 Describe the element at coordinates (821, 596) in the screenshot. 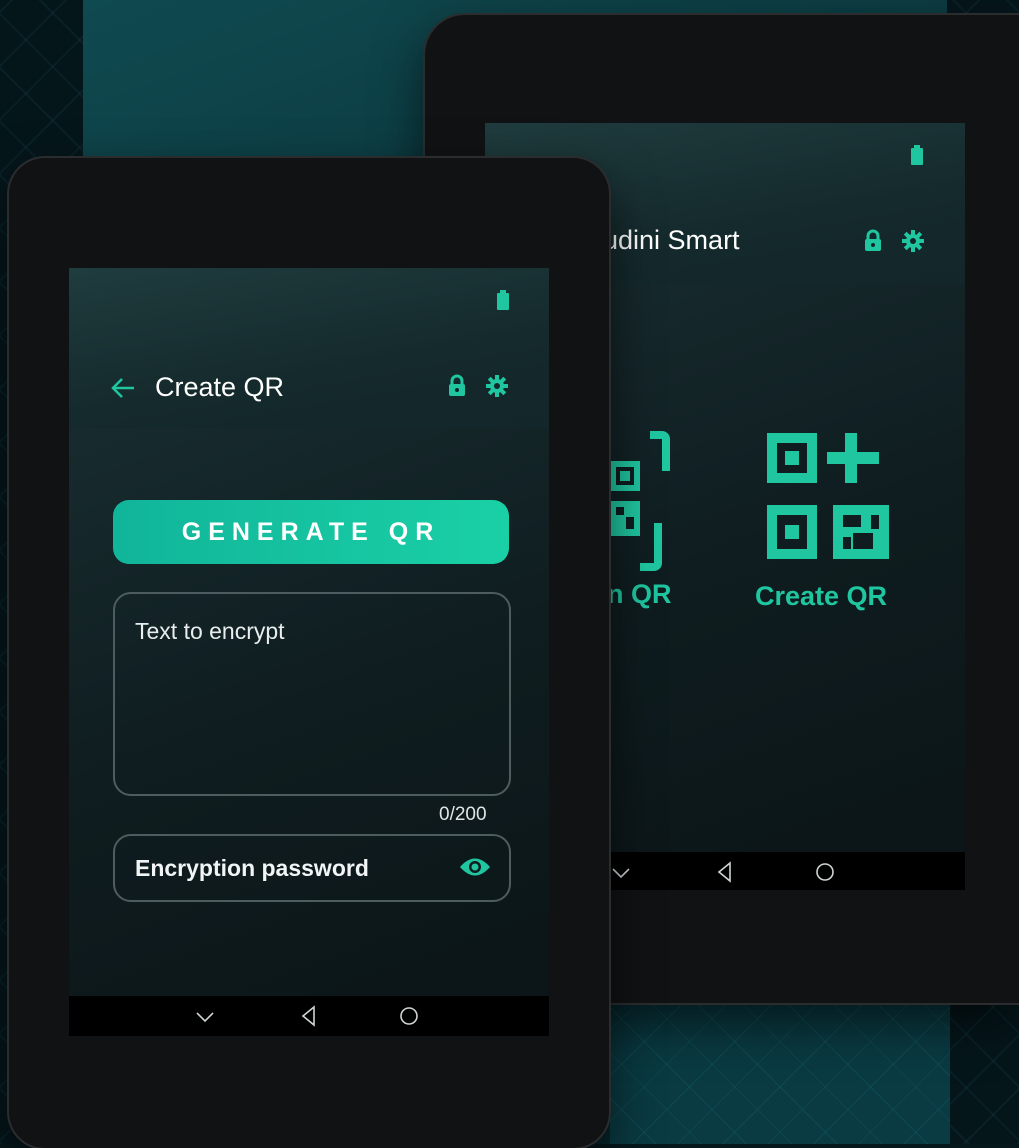

I see `create-qr-label: Create QR` at that location.